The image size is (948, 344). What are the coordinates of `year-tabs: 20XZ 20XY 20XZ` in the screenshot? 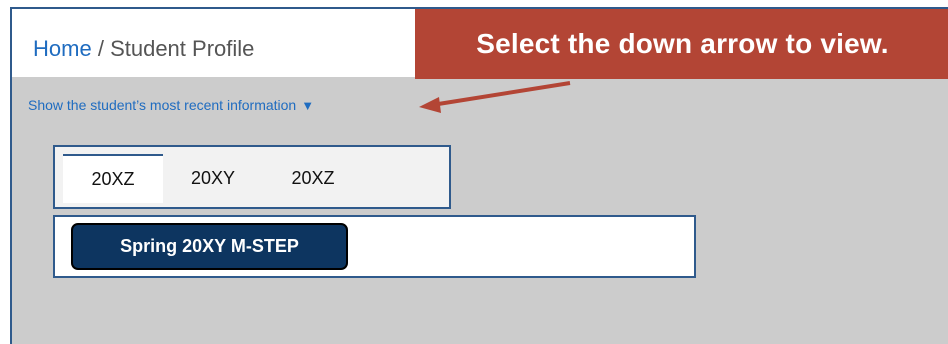 It's located at (252, 177).